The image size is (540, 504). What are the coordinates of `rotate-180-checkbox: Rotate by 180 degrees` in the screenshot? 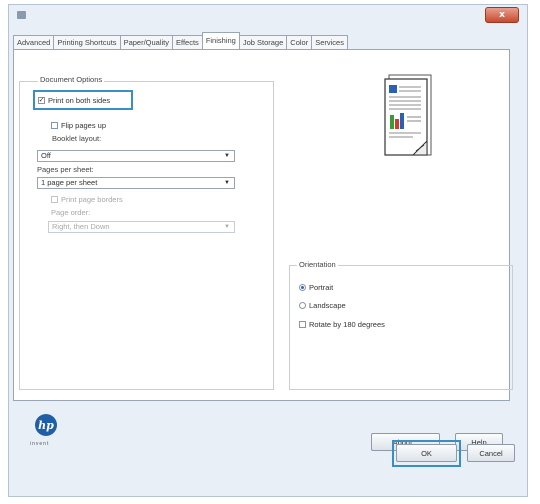 It's located at (342, 324).